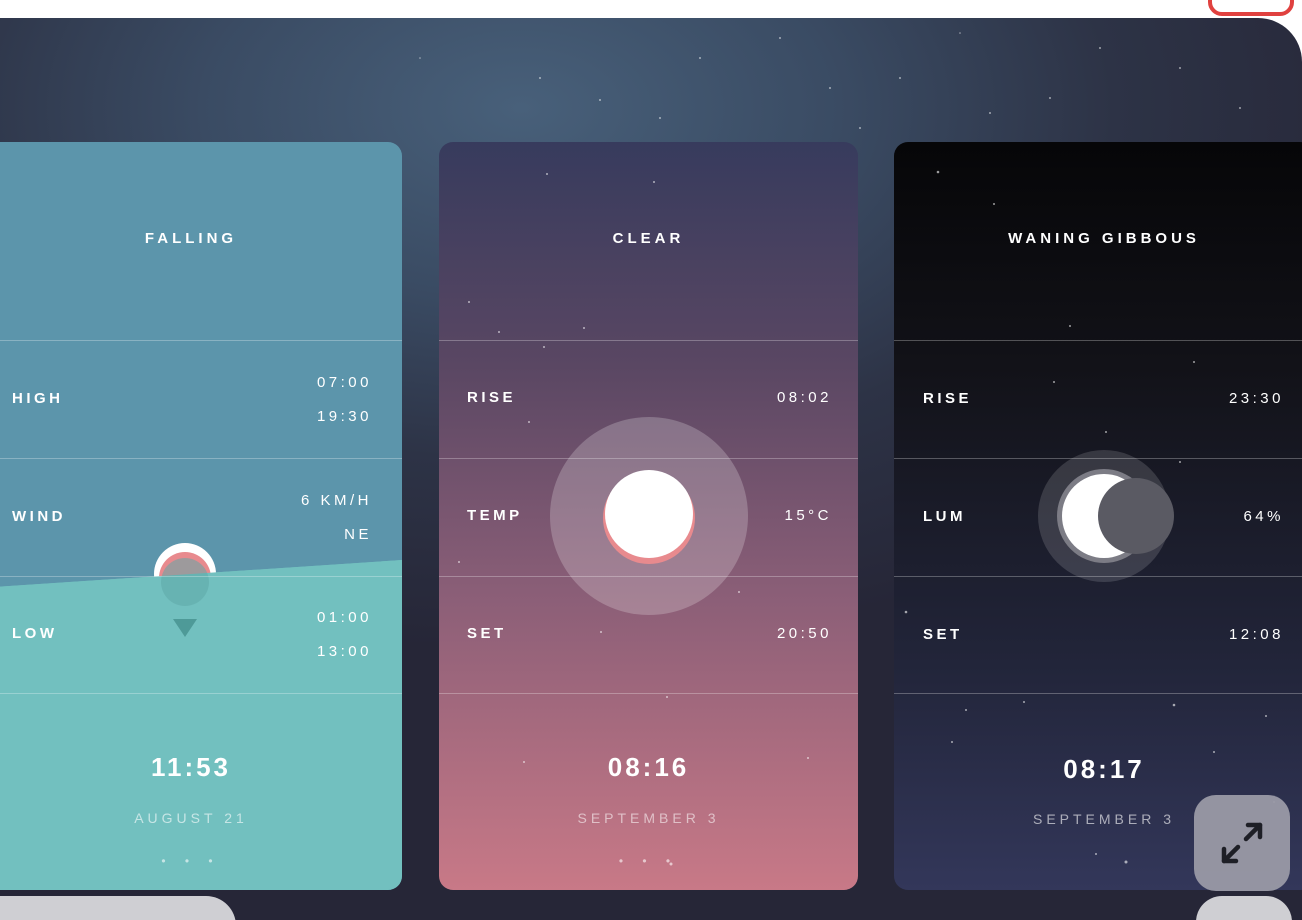 This screenshot has height=920, width=1302. Describe the element at coordinates (191, 818) in the screenshot. I see `tide-date: AUGUST 21` at that location.